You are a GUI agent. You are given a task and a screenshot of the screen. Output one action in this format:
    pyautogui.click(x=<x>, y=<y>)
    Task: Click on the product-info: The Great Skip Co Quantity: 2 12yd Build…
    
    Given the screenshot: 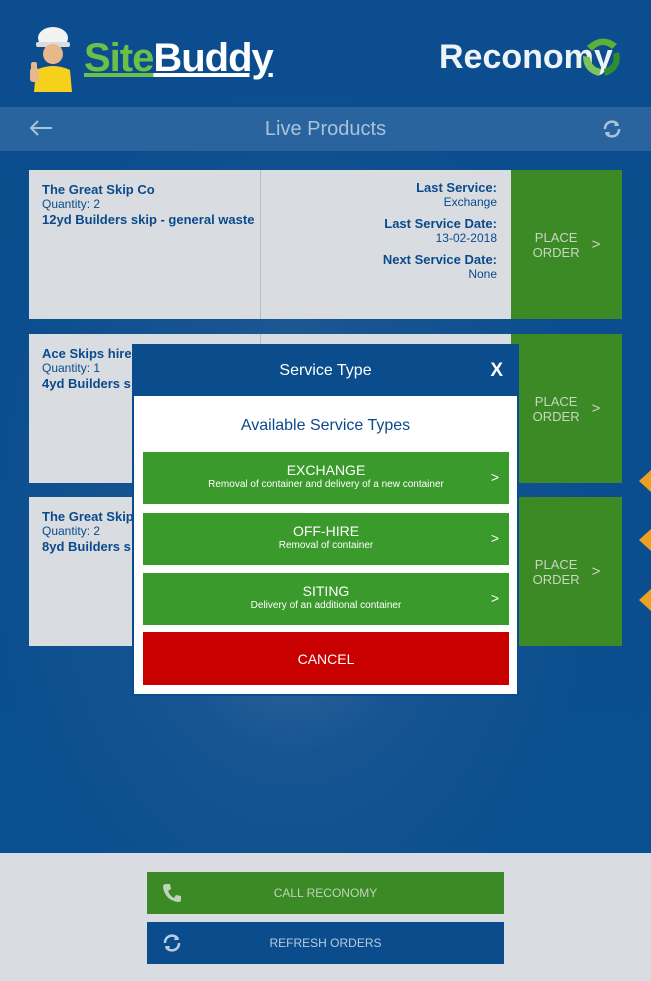 What is the action you would take?
    pyautogui.click(x=145, y=244)
    